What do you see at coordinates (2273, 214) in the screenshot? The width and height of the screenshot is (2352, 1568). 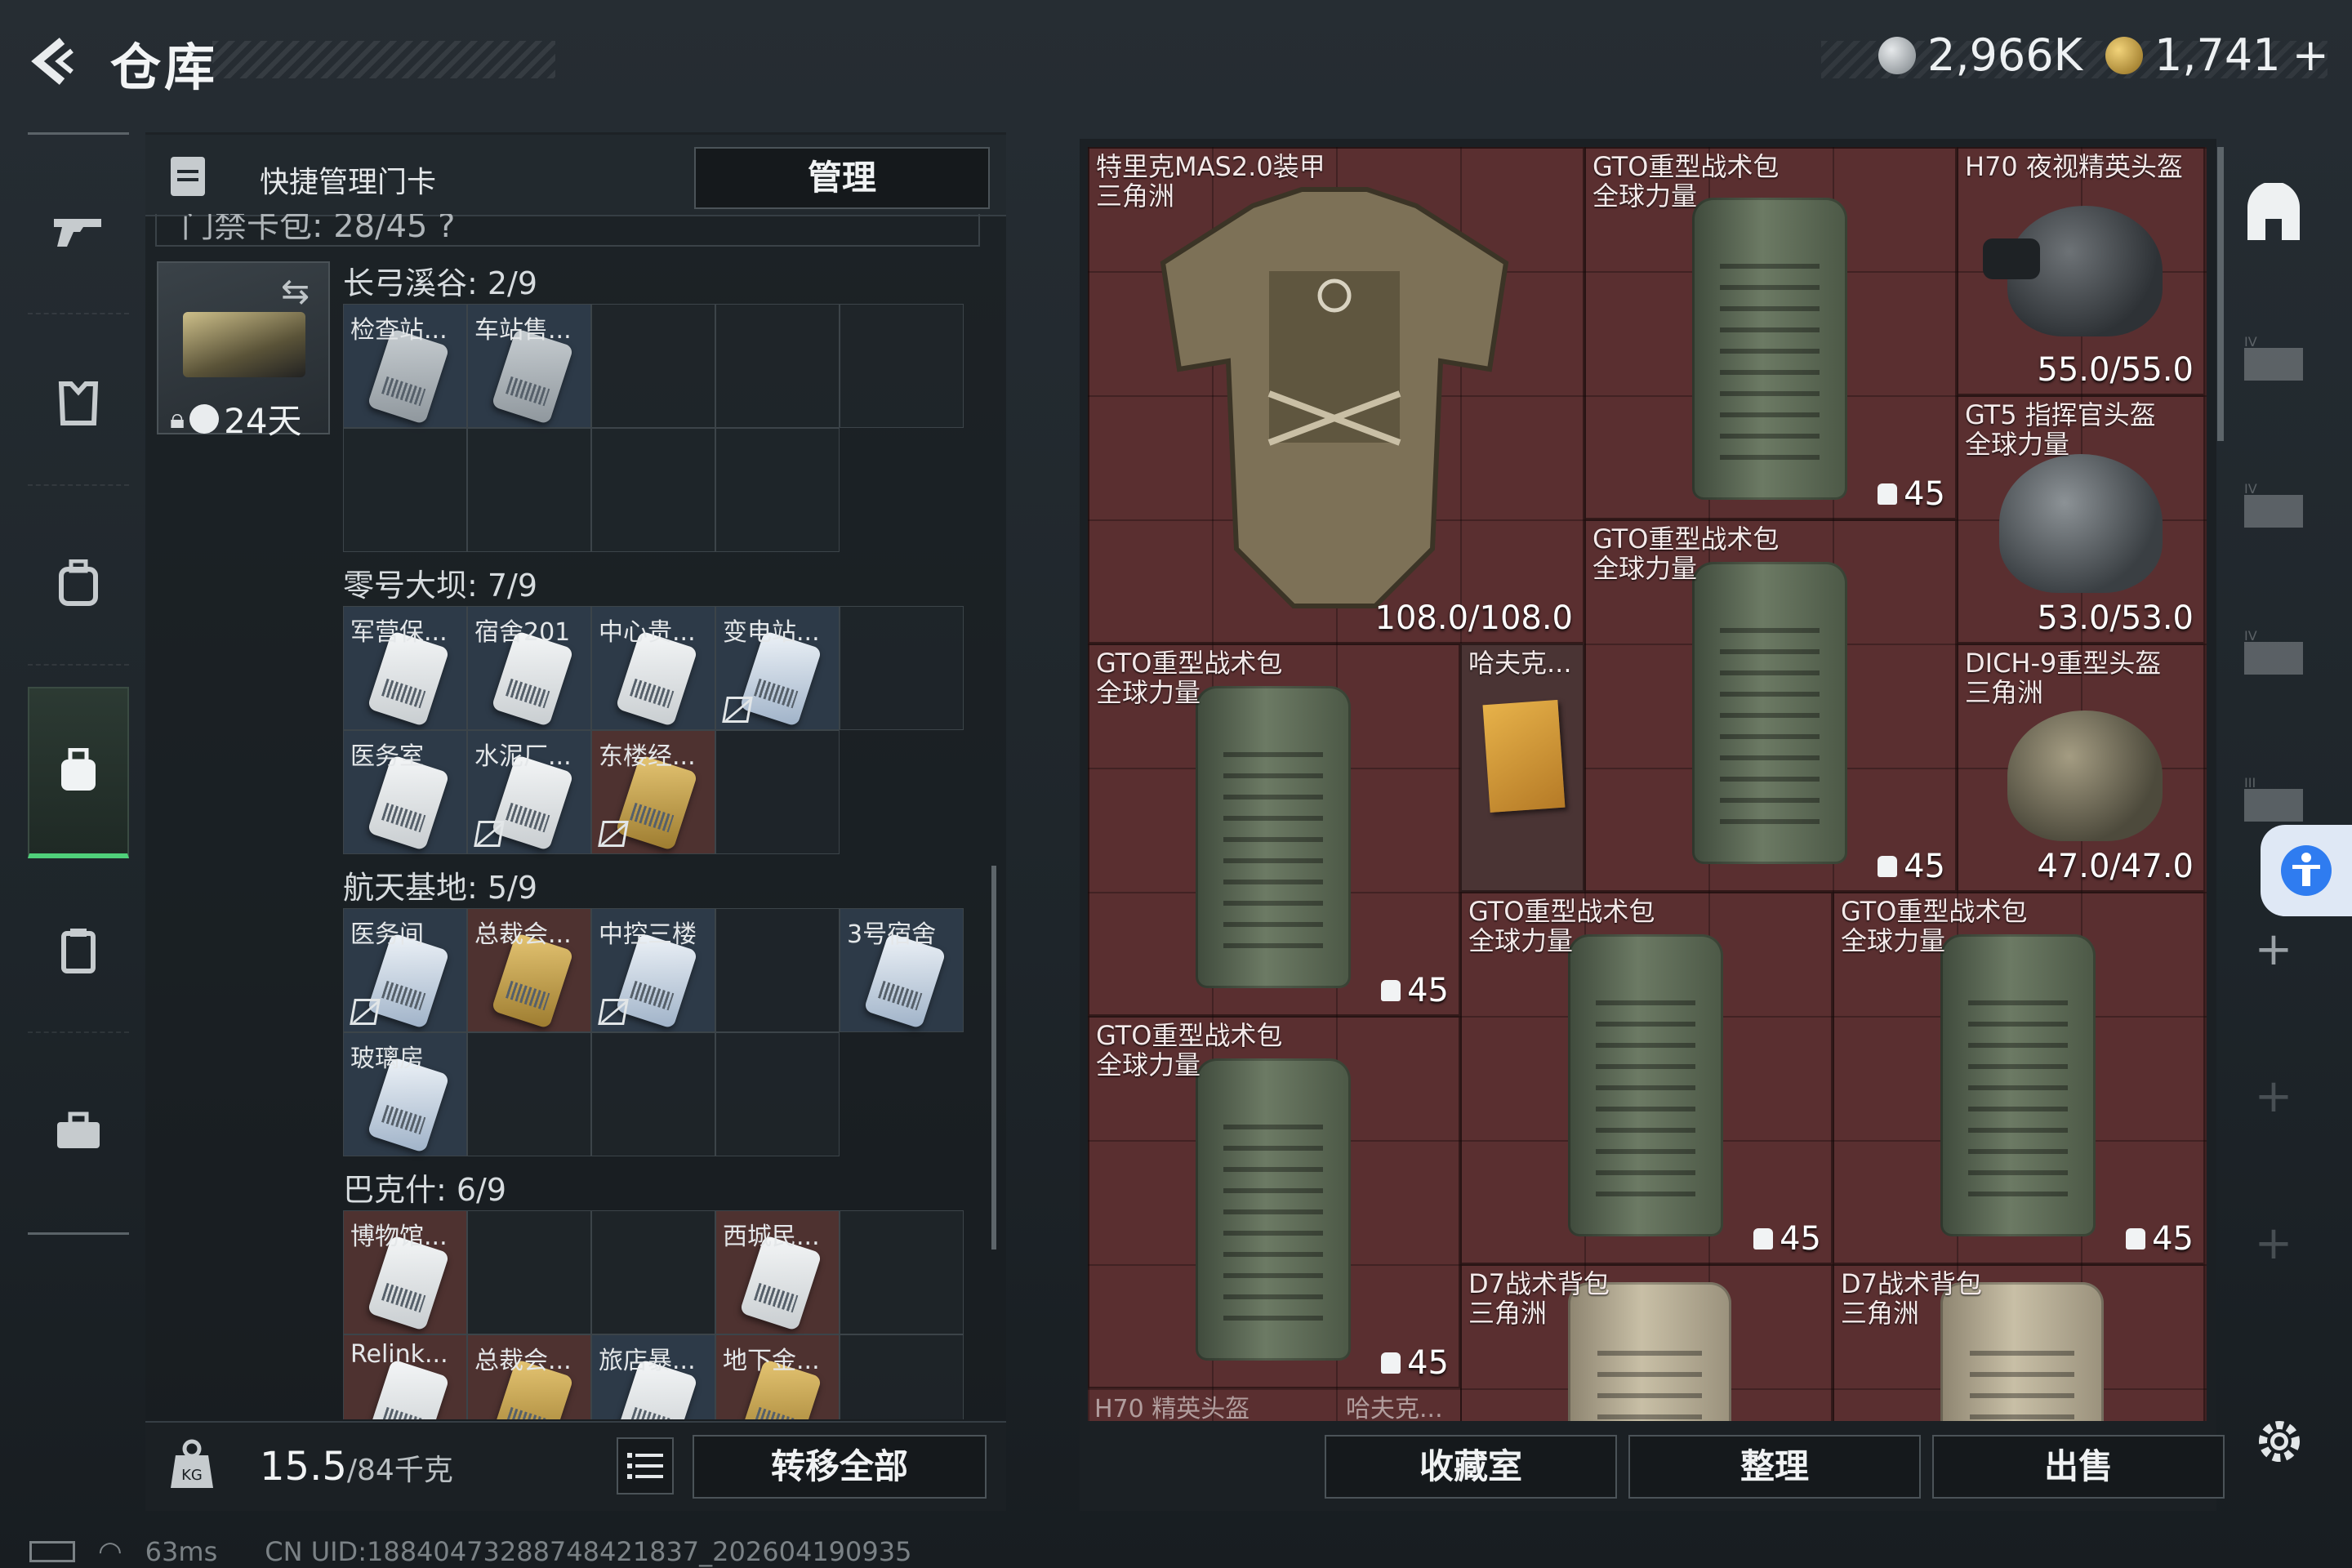 I see `stash-home-icon` at bounding box center [2273, 214].